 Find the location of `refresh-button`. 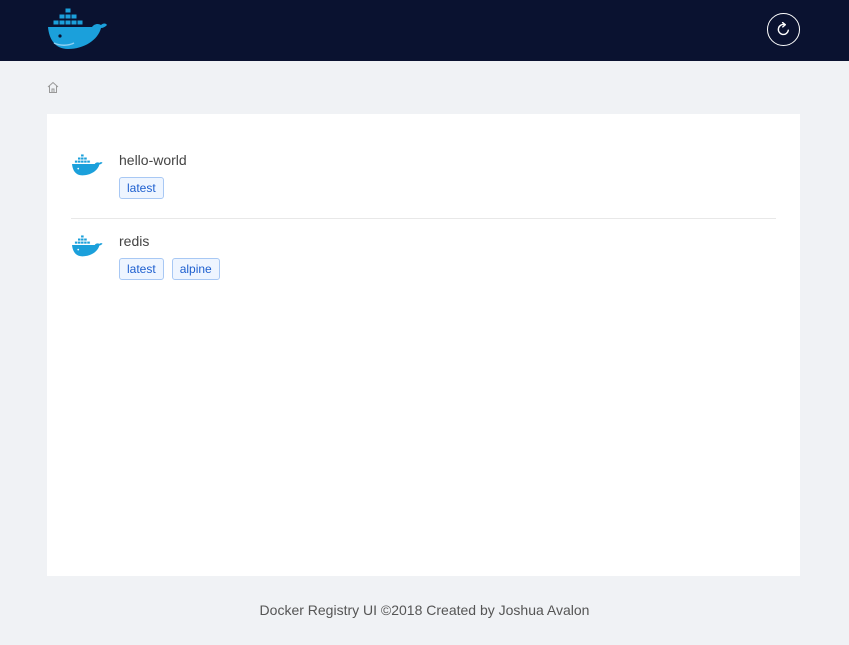

refresh-button is located at coordinates (783, 29).